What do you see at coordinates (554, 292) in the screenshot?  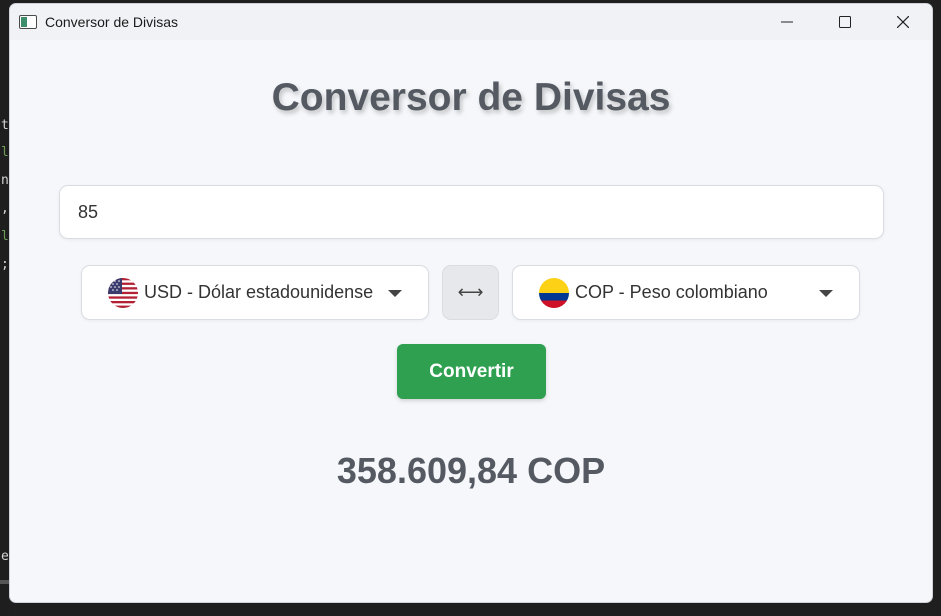 I see `co-flag-icon` at bounding box center [554, 292].